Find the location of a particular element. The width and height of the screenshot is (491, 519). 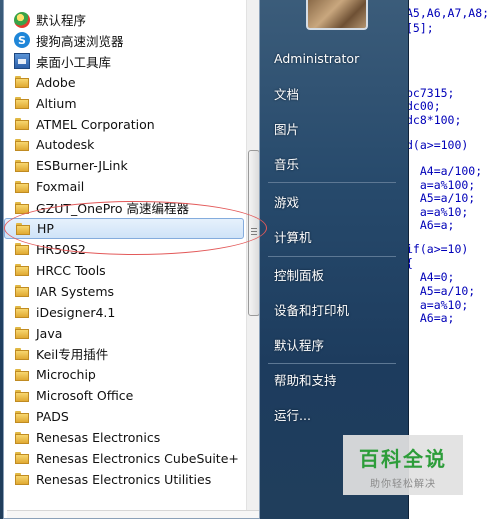

sogou-browser-icon: S is located at coordinates (22, 40).